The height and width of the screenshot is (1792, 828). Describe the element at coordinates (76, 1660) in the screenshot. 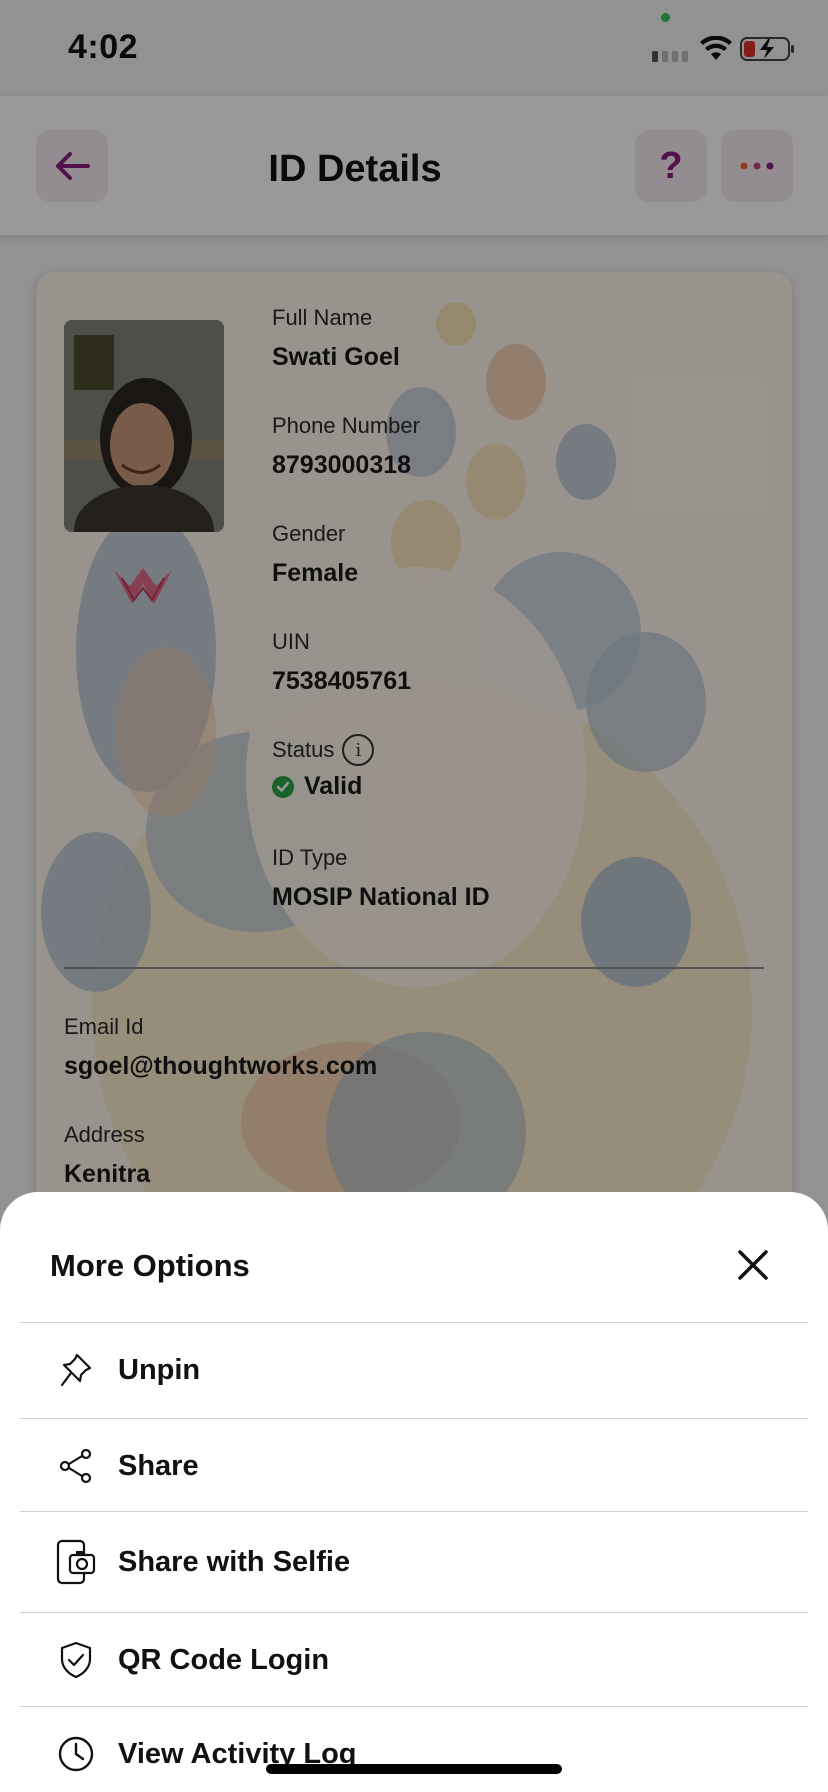

I see `shield-check-icon` at that location.